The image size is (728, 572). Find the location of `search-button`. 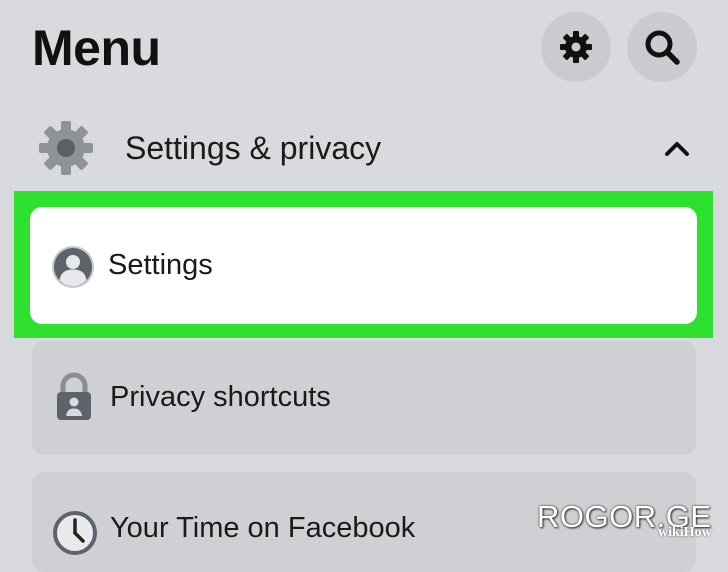

search-button is located at coordinates (662, 47).